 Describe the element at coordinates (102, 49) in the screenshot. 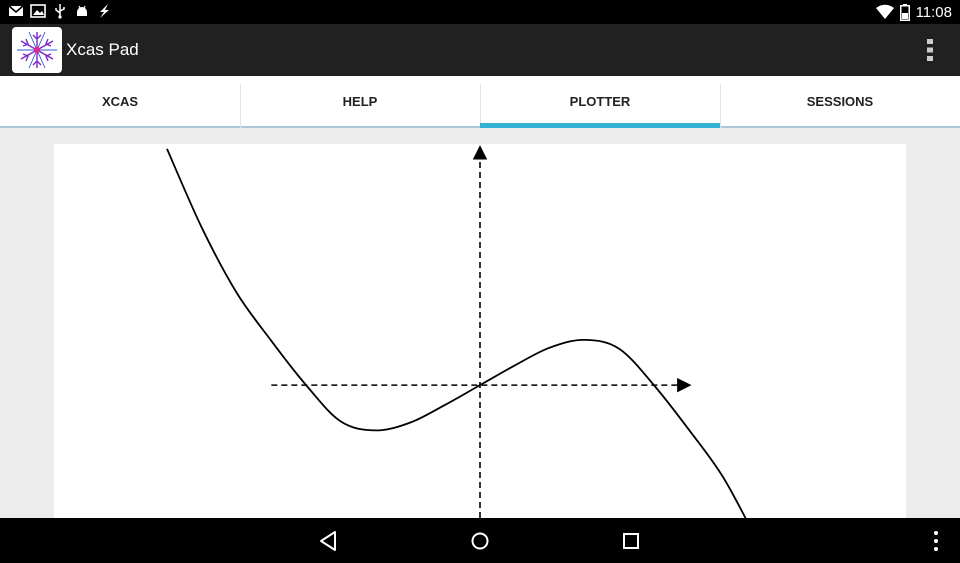

I see `app-title: Xcas Pad` at that location.